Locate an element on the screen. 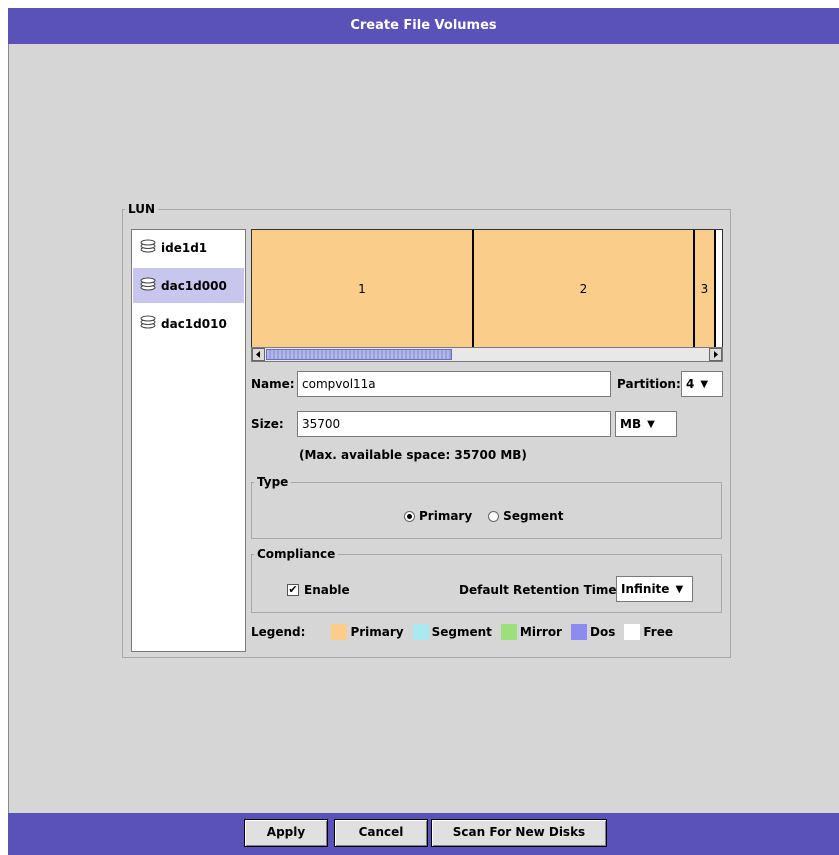 The width and height of the screenshot is (839, 855). lun-group-label: LUN is located at coordinates (142, 209).